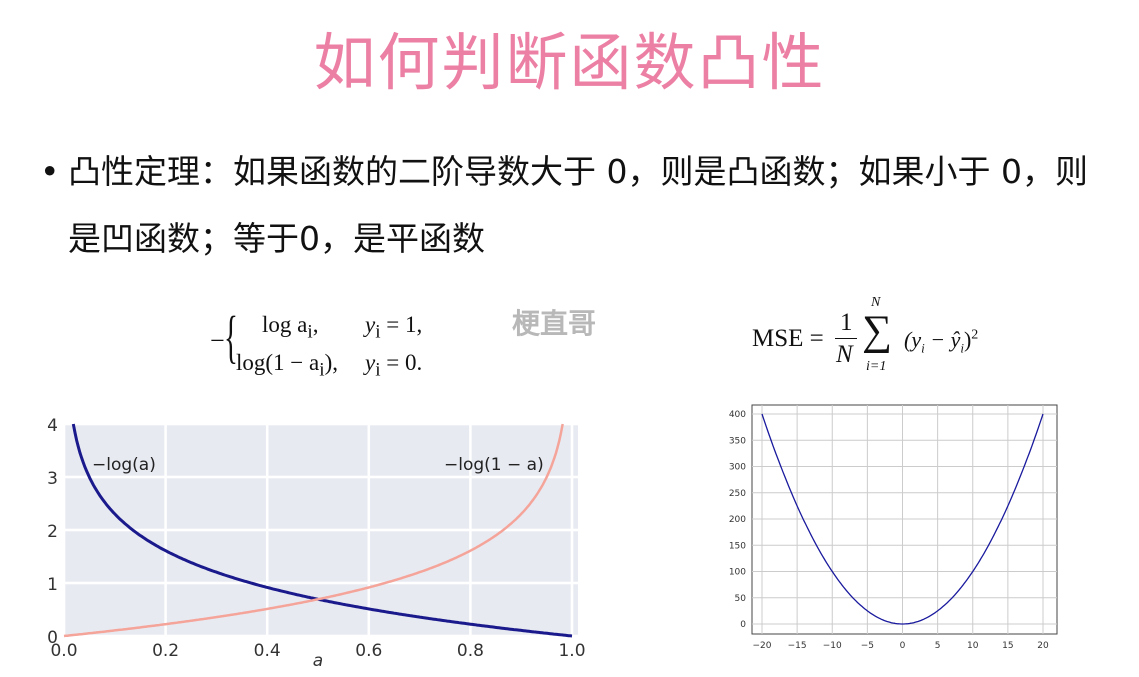 The image size is (1139, 677). Describe the element at coordinates (52, 426) in the screenshot. I see `plot1-ytick-label: 4` at that location.